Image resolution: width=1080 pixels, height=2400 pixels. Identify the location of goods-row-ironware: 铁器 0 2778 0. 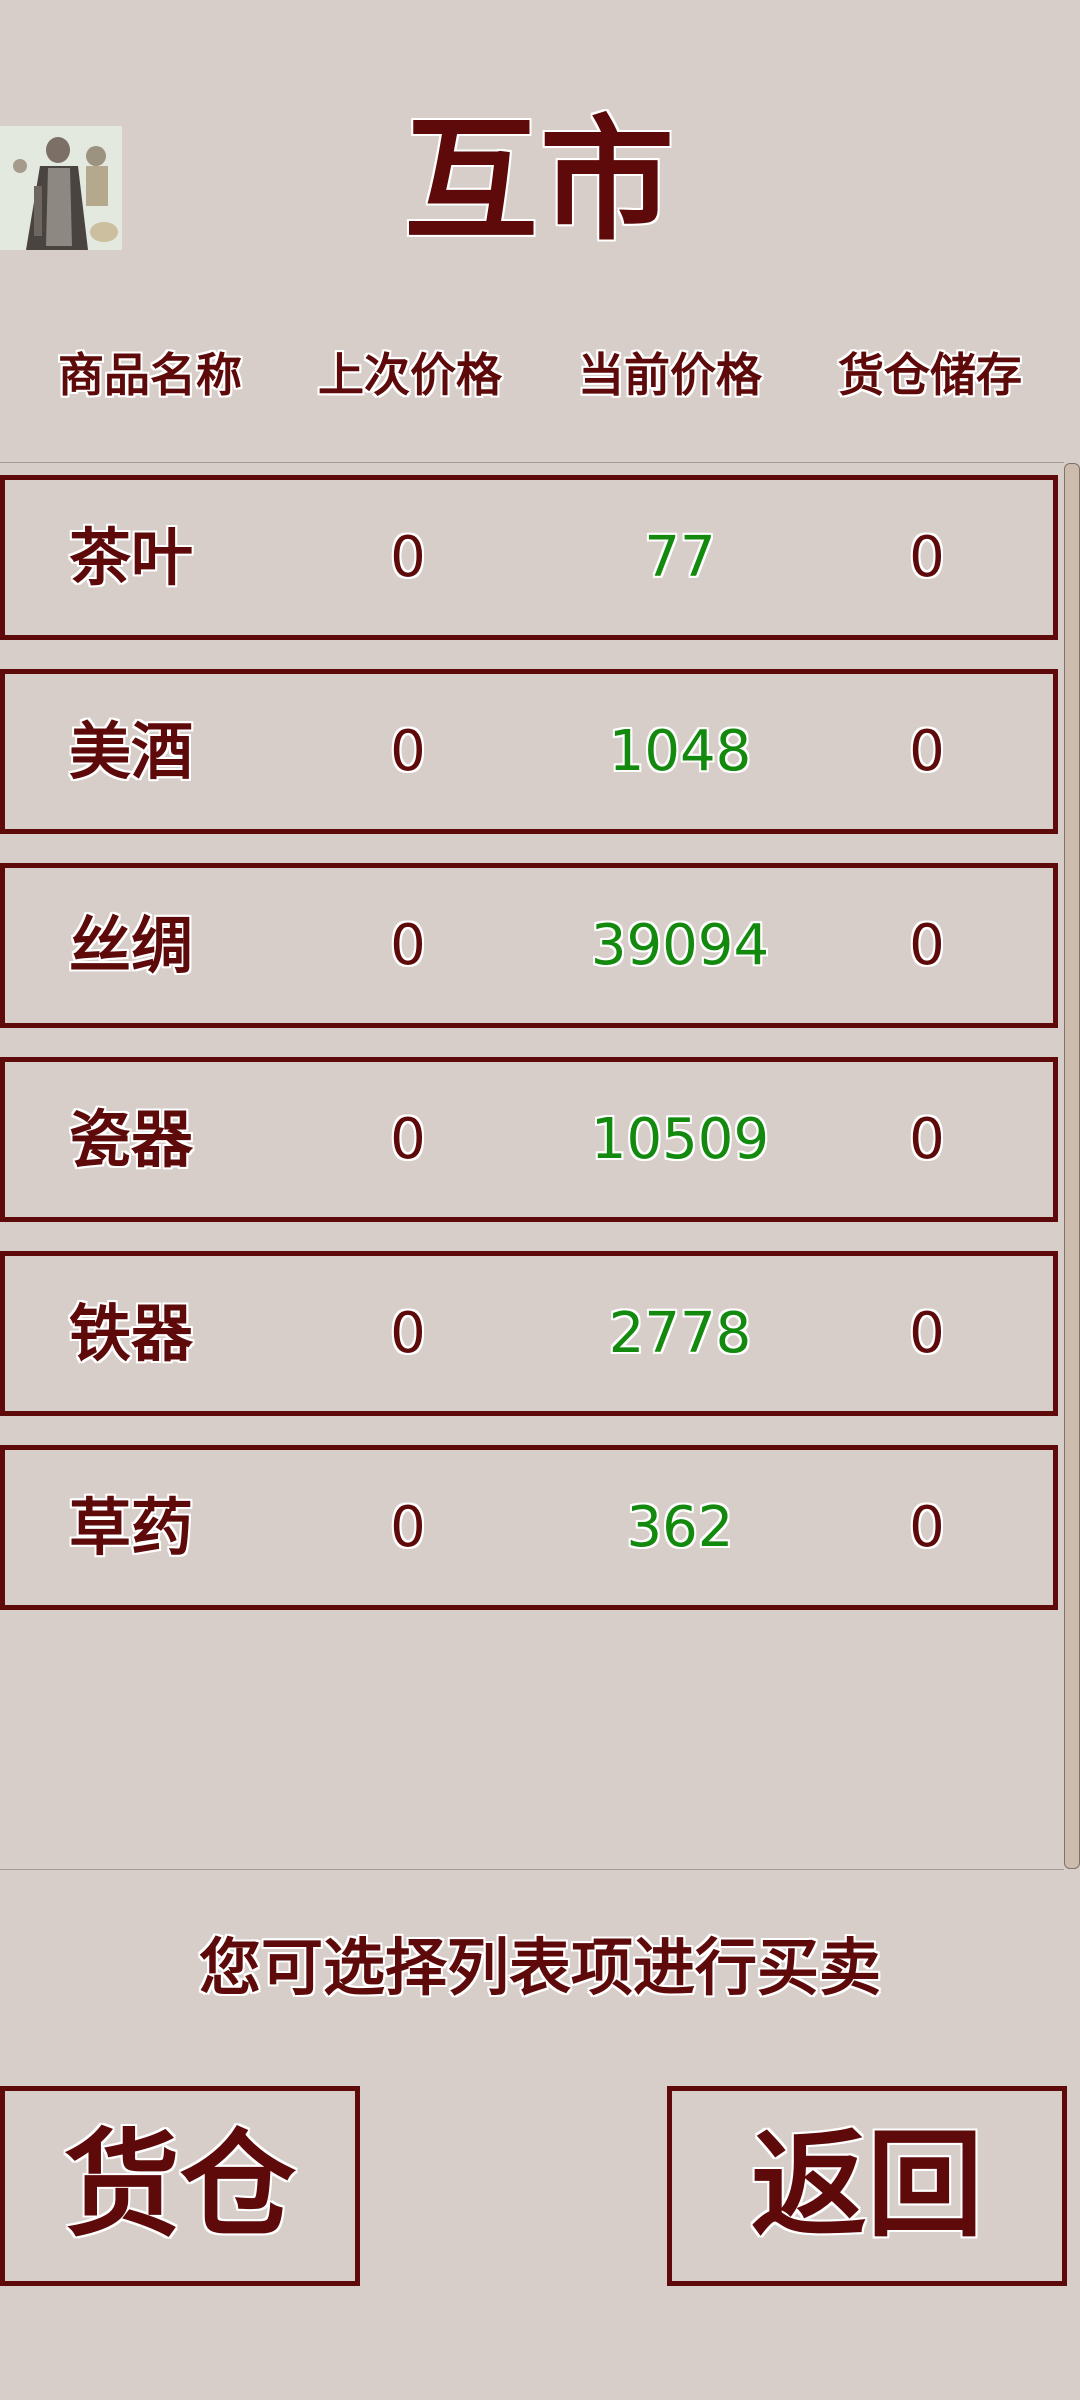
(529, 1333).